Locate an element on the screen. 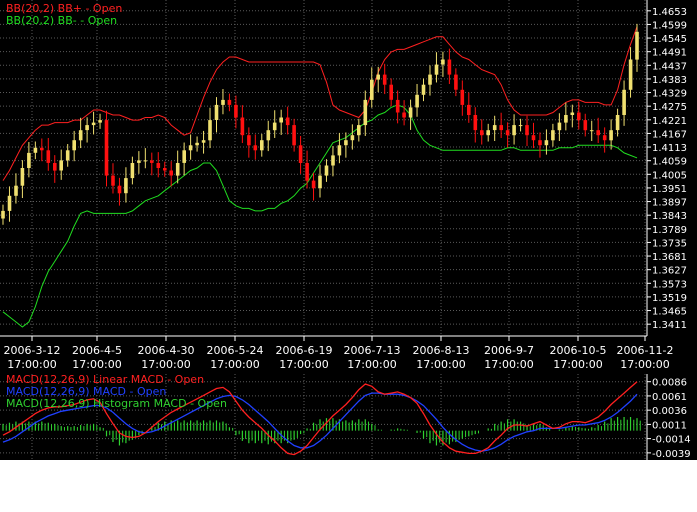  macd-tick-label: -0.0014 is located at coordinates (671, 440).